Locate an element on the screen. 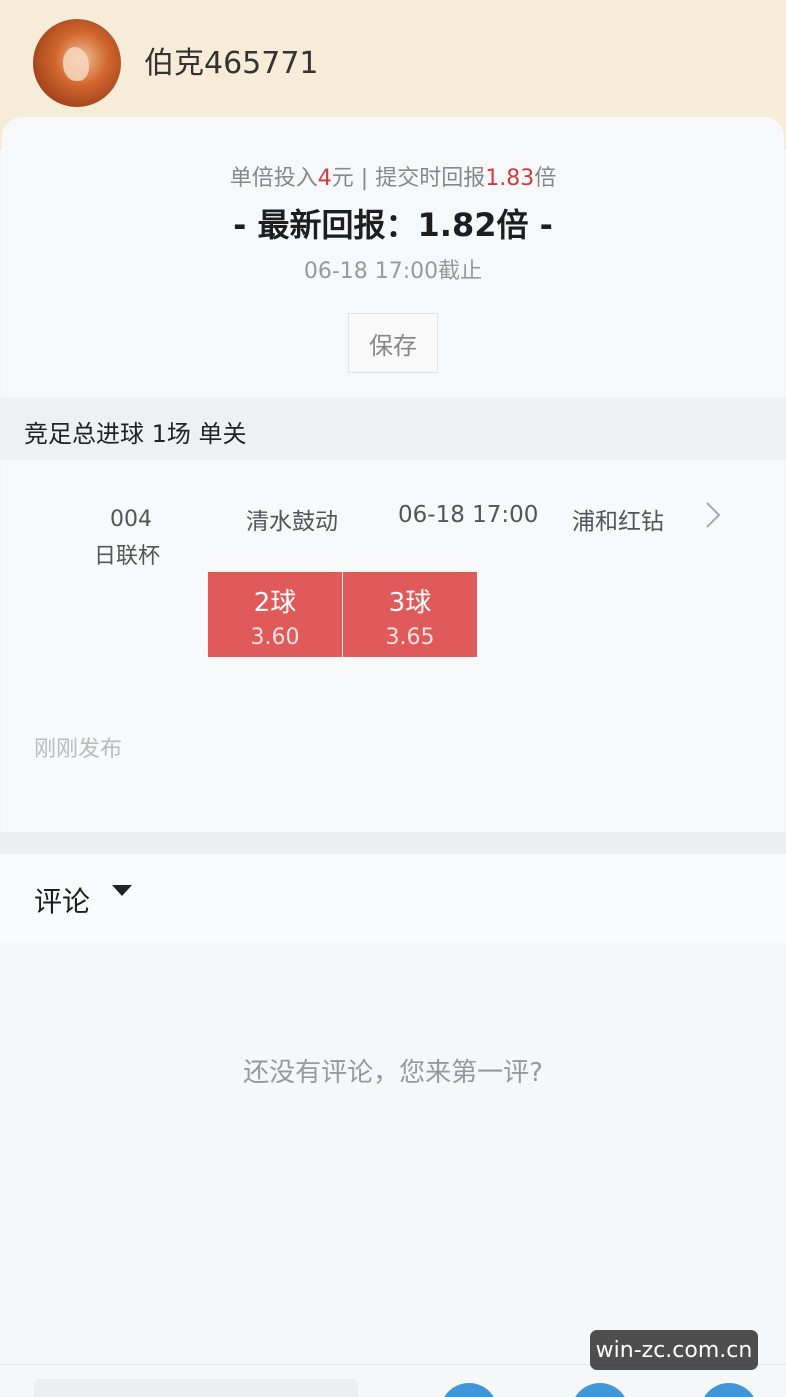 This screenshot has height=1397, width=786. match-number: 004 is located at coordinates (131, 519).